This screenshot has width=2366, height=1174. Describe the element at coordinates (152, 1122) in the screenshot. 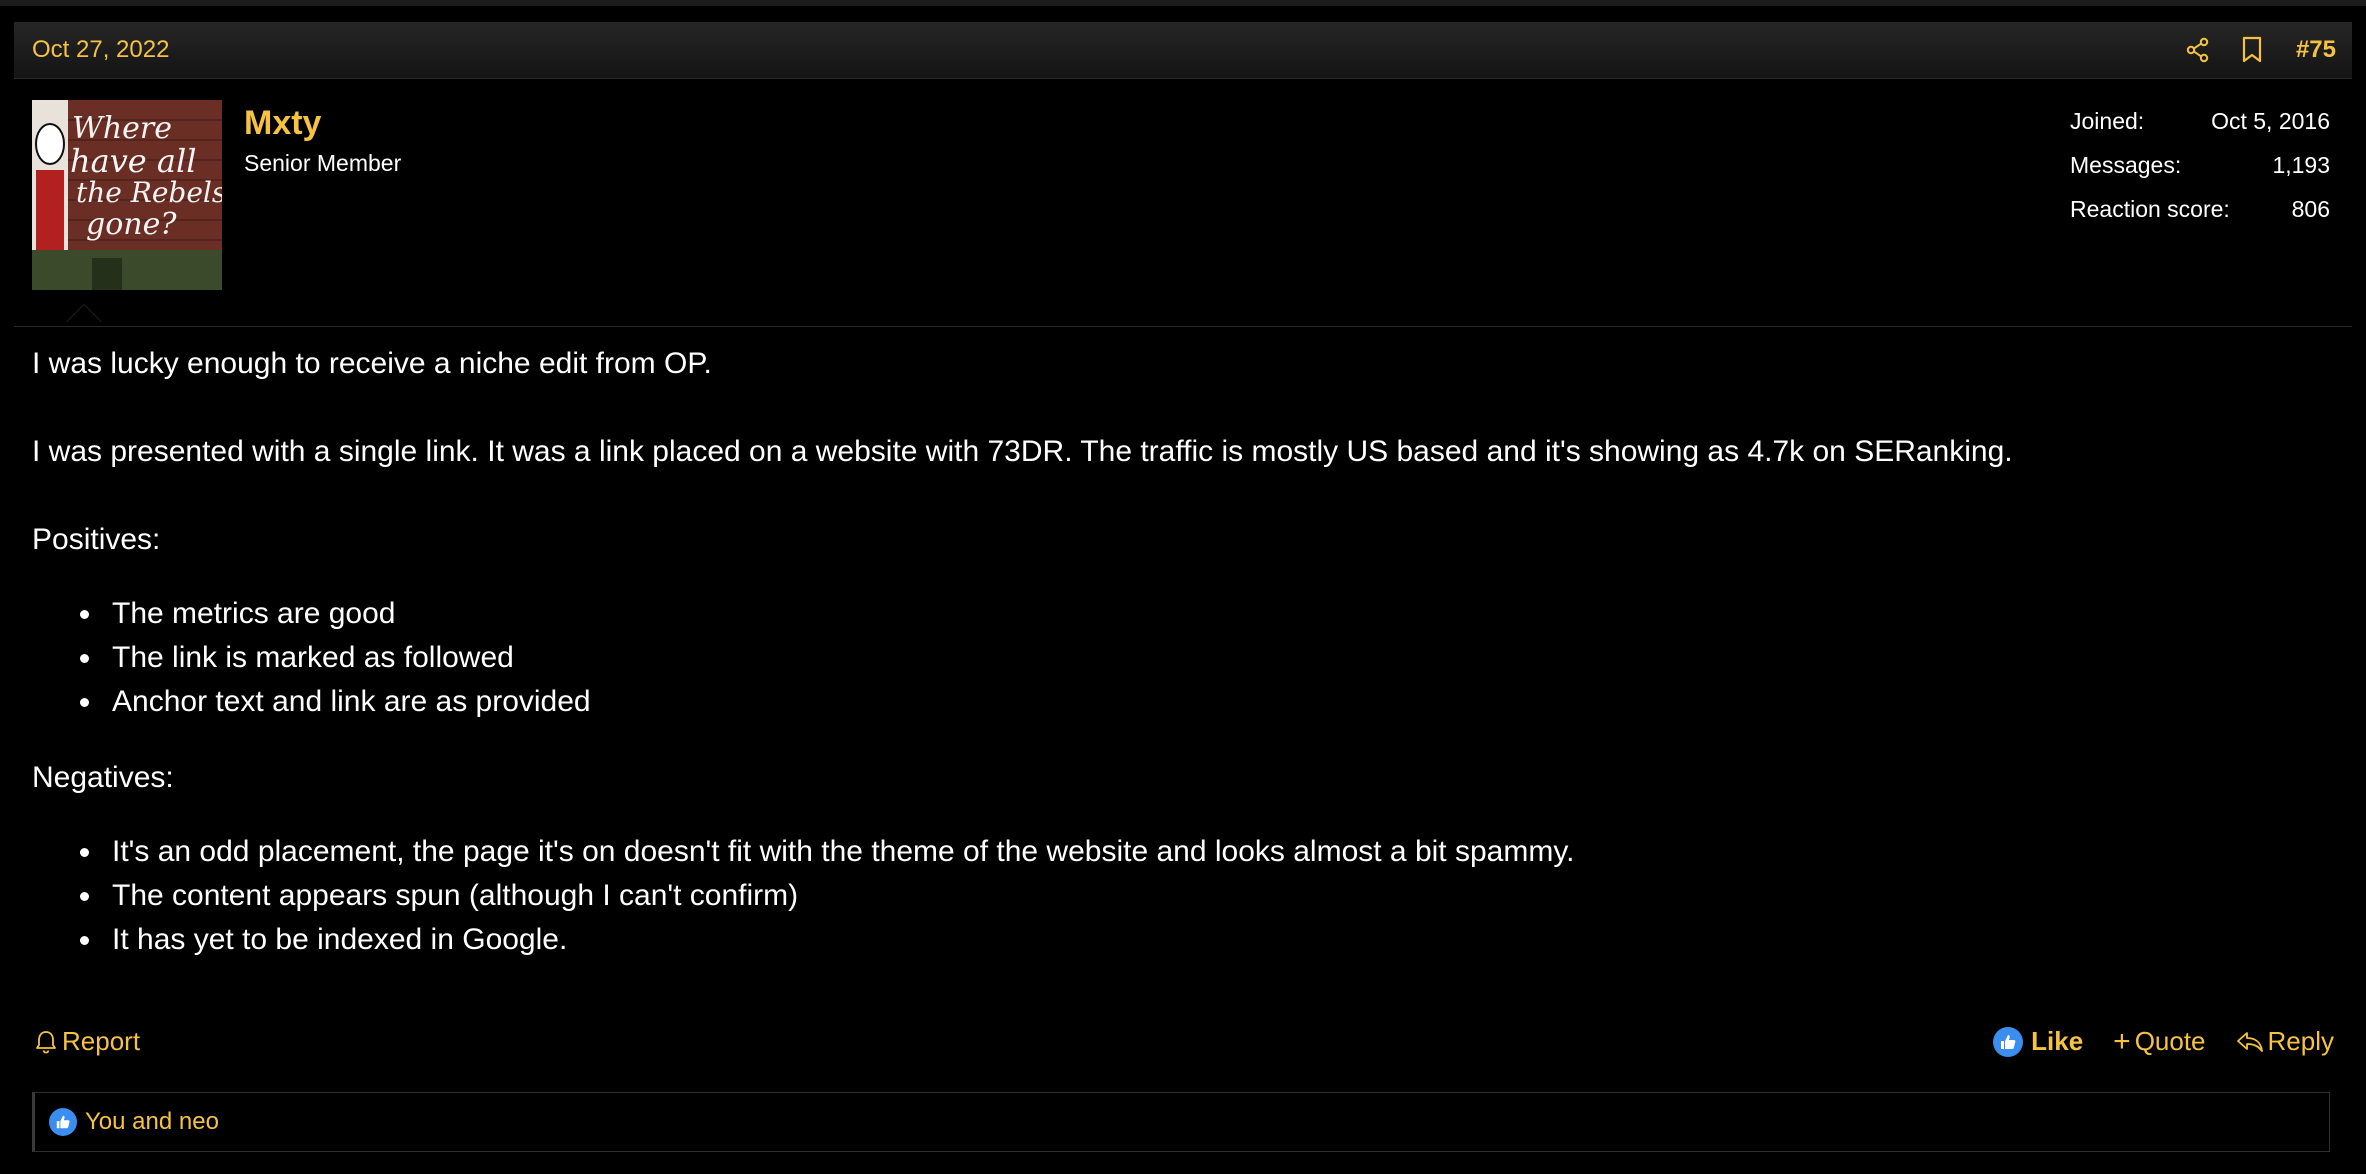

I see `reactions-text: You and neo` at that location.